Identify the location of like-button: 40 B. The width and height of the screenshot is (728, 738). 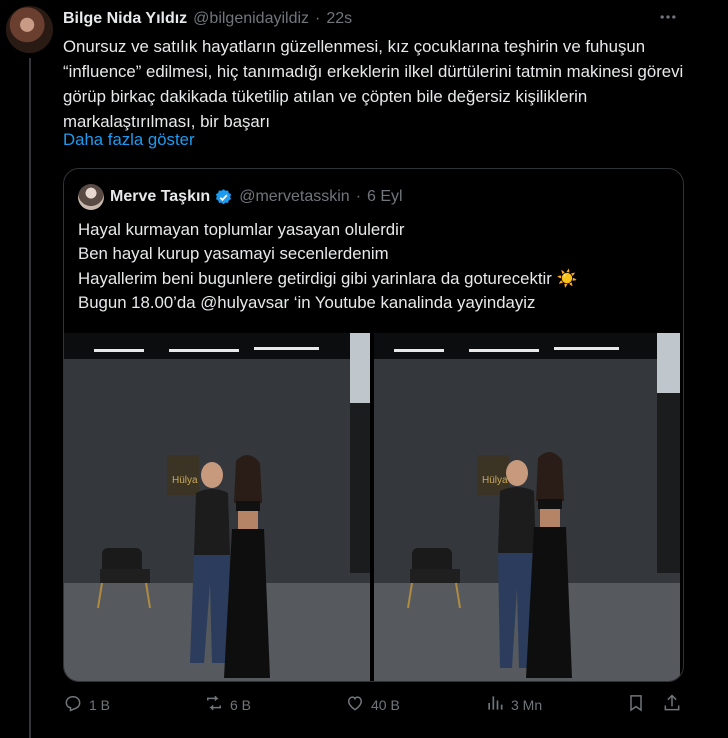
(372, 704).